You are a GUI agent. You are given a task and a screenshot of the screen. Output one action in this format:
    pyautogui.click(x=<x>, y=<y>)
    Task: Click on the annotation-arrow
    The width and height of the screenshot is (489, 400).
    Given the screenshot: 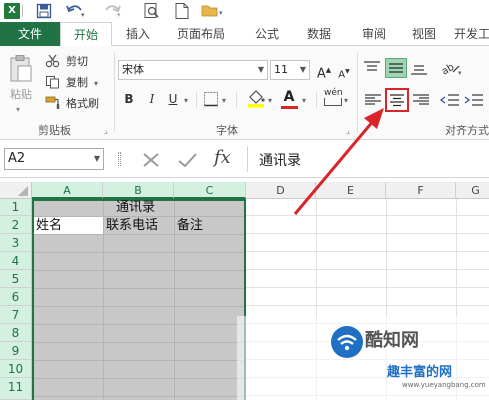 What is the action you would take?
    pyautogui.click(x=338, y=161)
    